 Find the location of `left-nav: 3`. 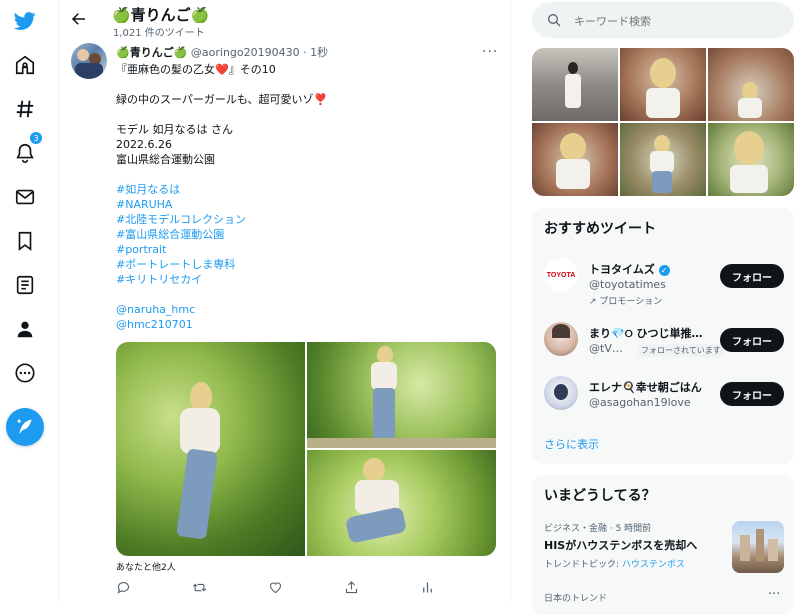

left-nav: 3 is located at coordinates (26, 301).